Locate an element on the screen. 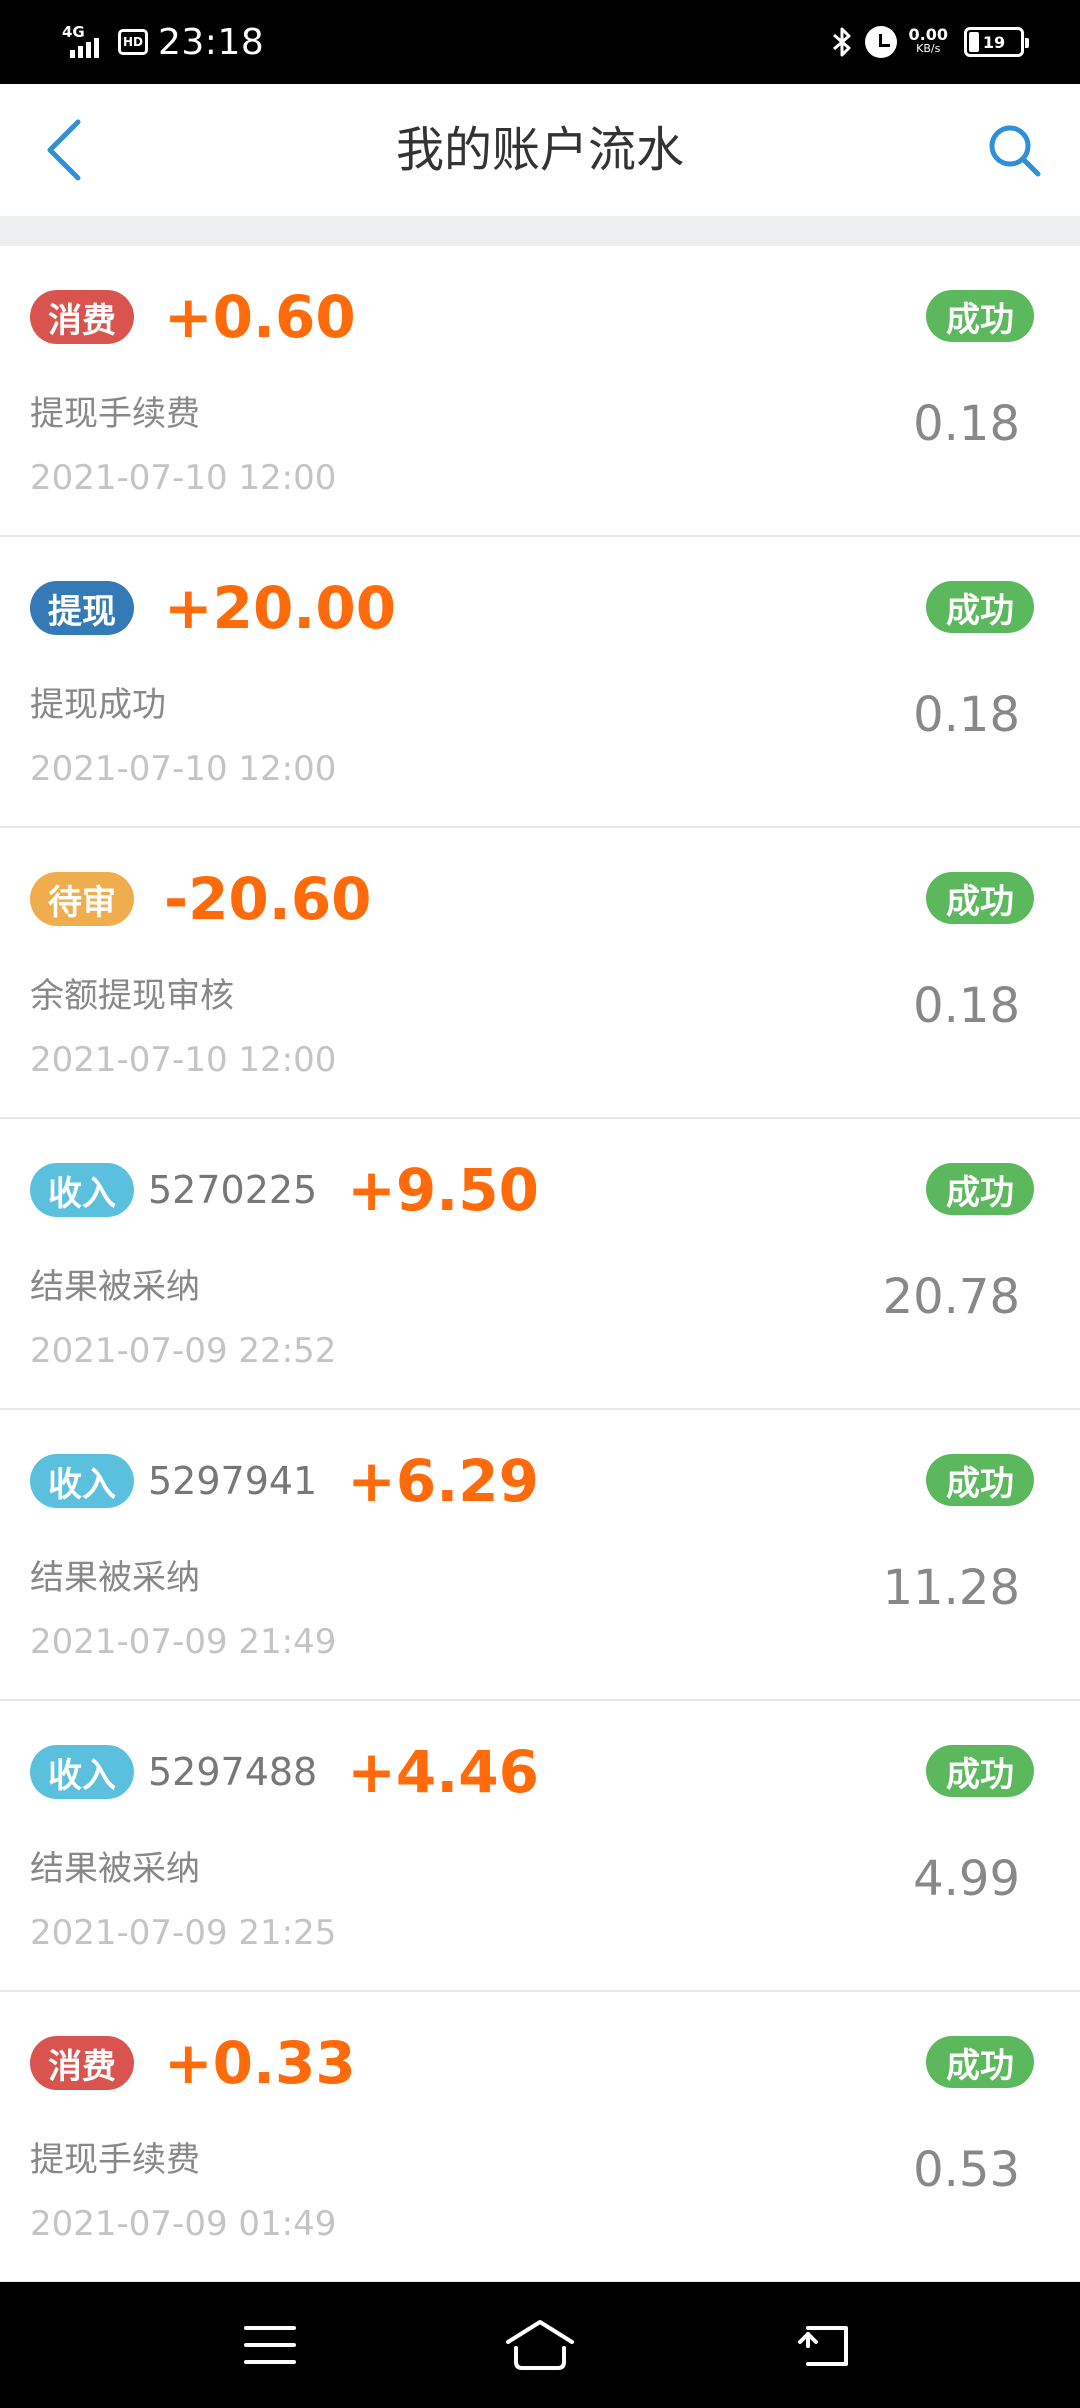 This screenshot has width=1080, height=2408. record-row: 待审 -20.60 成功余额提现审核 2021-07-10 12:00 0.18 is located at coordinates (540, 973).